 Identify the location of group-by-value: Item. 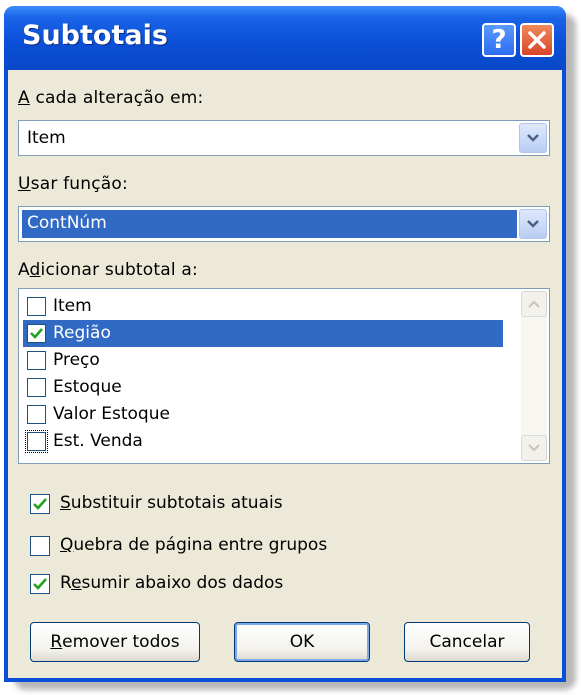
(46, 138).